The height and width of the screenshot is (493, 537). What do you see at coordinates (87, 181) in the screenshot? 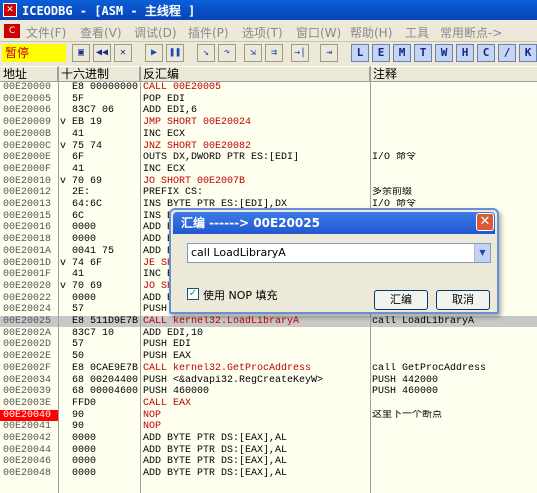
I see `row-hex: 70 69` at bounding box center [87, 181].